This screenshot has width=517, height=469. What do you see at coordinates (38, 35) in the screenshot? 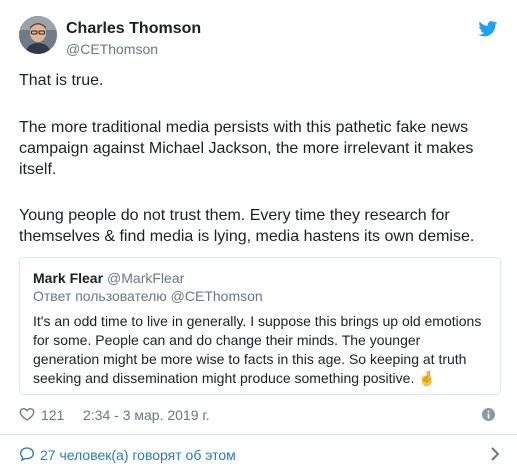
I see `avatar` at bounding box center [38, 35].